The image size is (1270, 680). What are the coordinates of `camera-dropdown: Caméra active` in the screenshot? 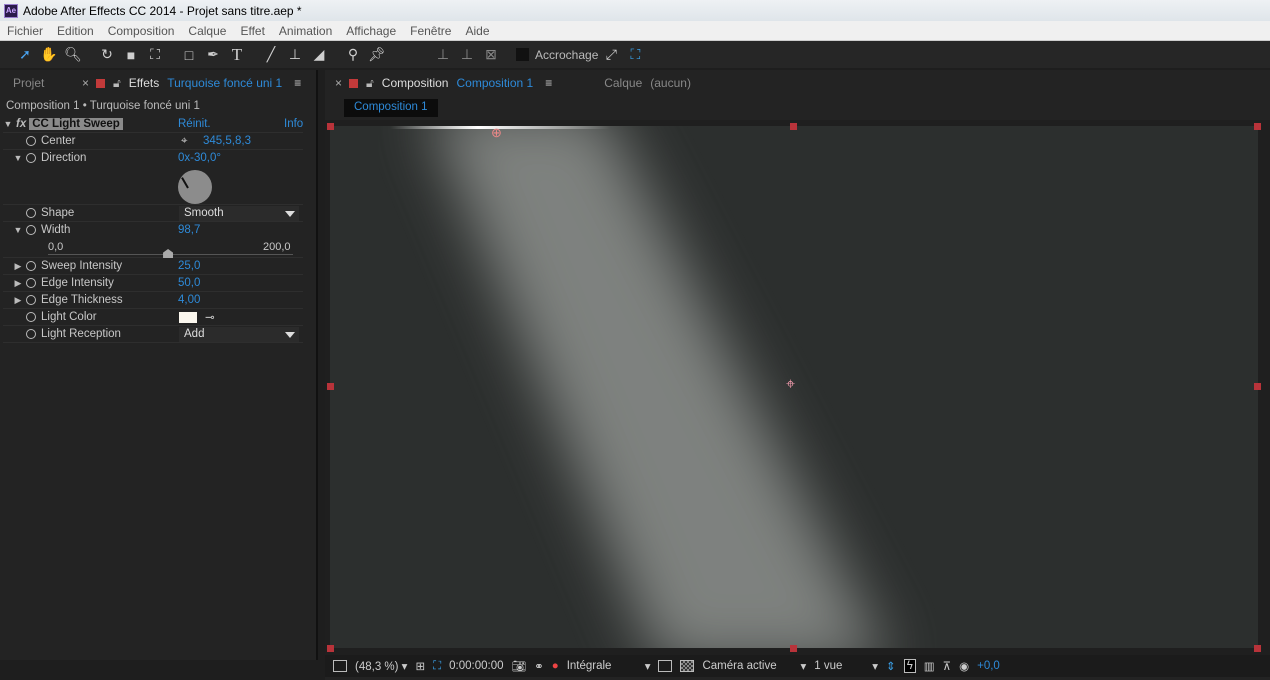 It's located at (747, 666).